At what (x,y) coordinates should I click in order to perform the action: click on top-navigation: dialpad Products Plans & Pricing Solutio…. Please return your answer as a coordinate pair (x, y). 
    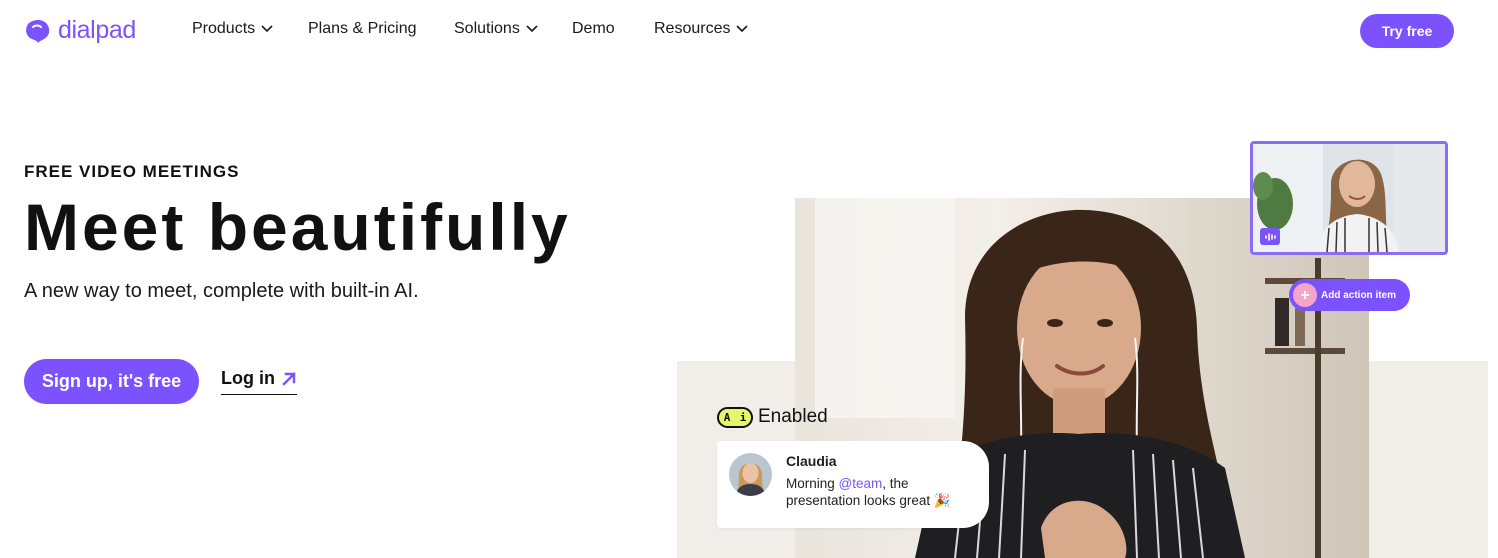
    Looking at the image, I should click on (744, 30).